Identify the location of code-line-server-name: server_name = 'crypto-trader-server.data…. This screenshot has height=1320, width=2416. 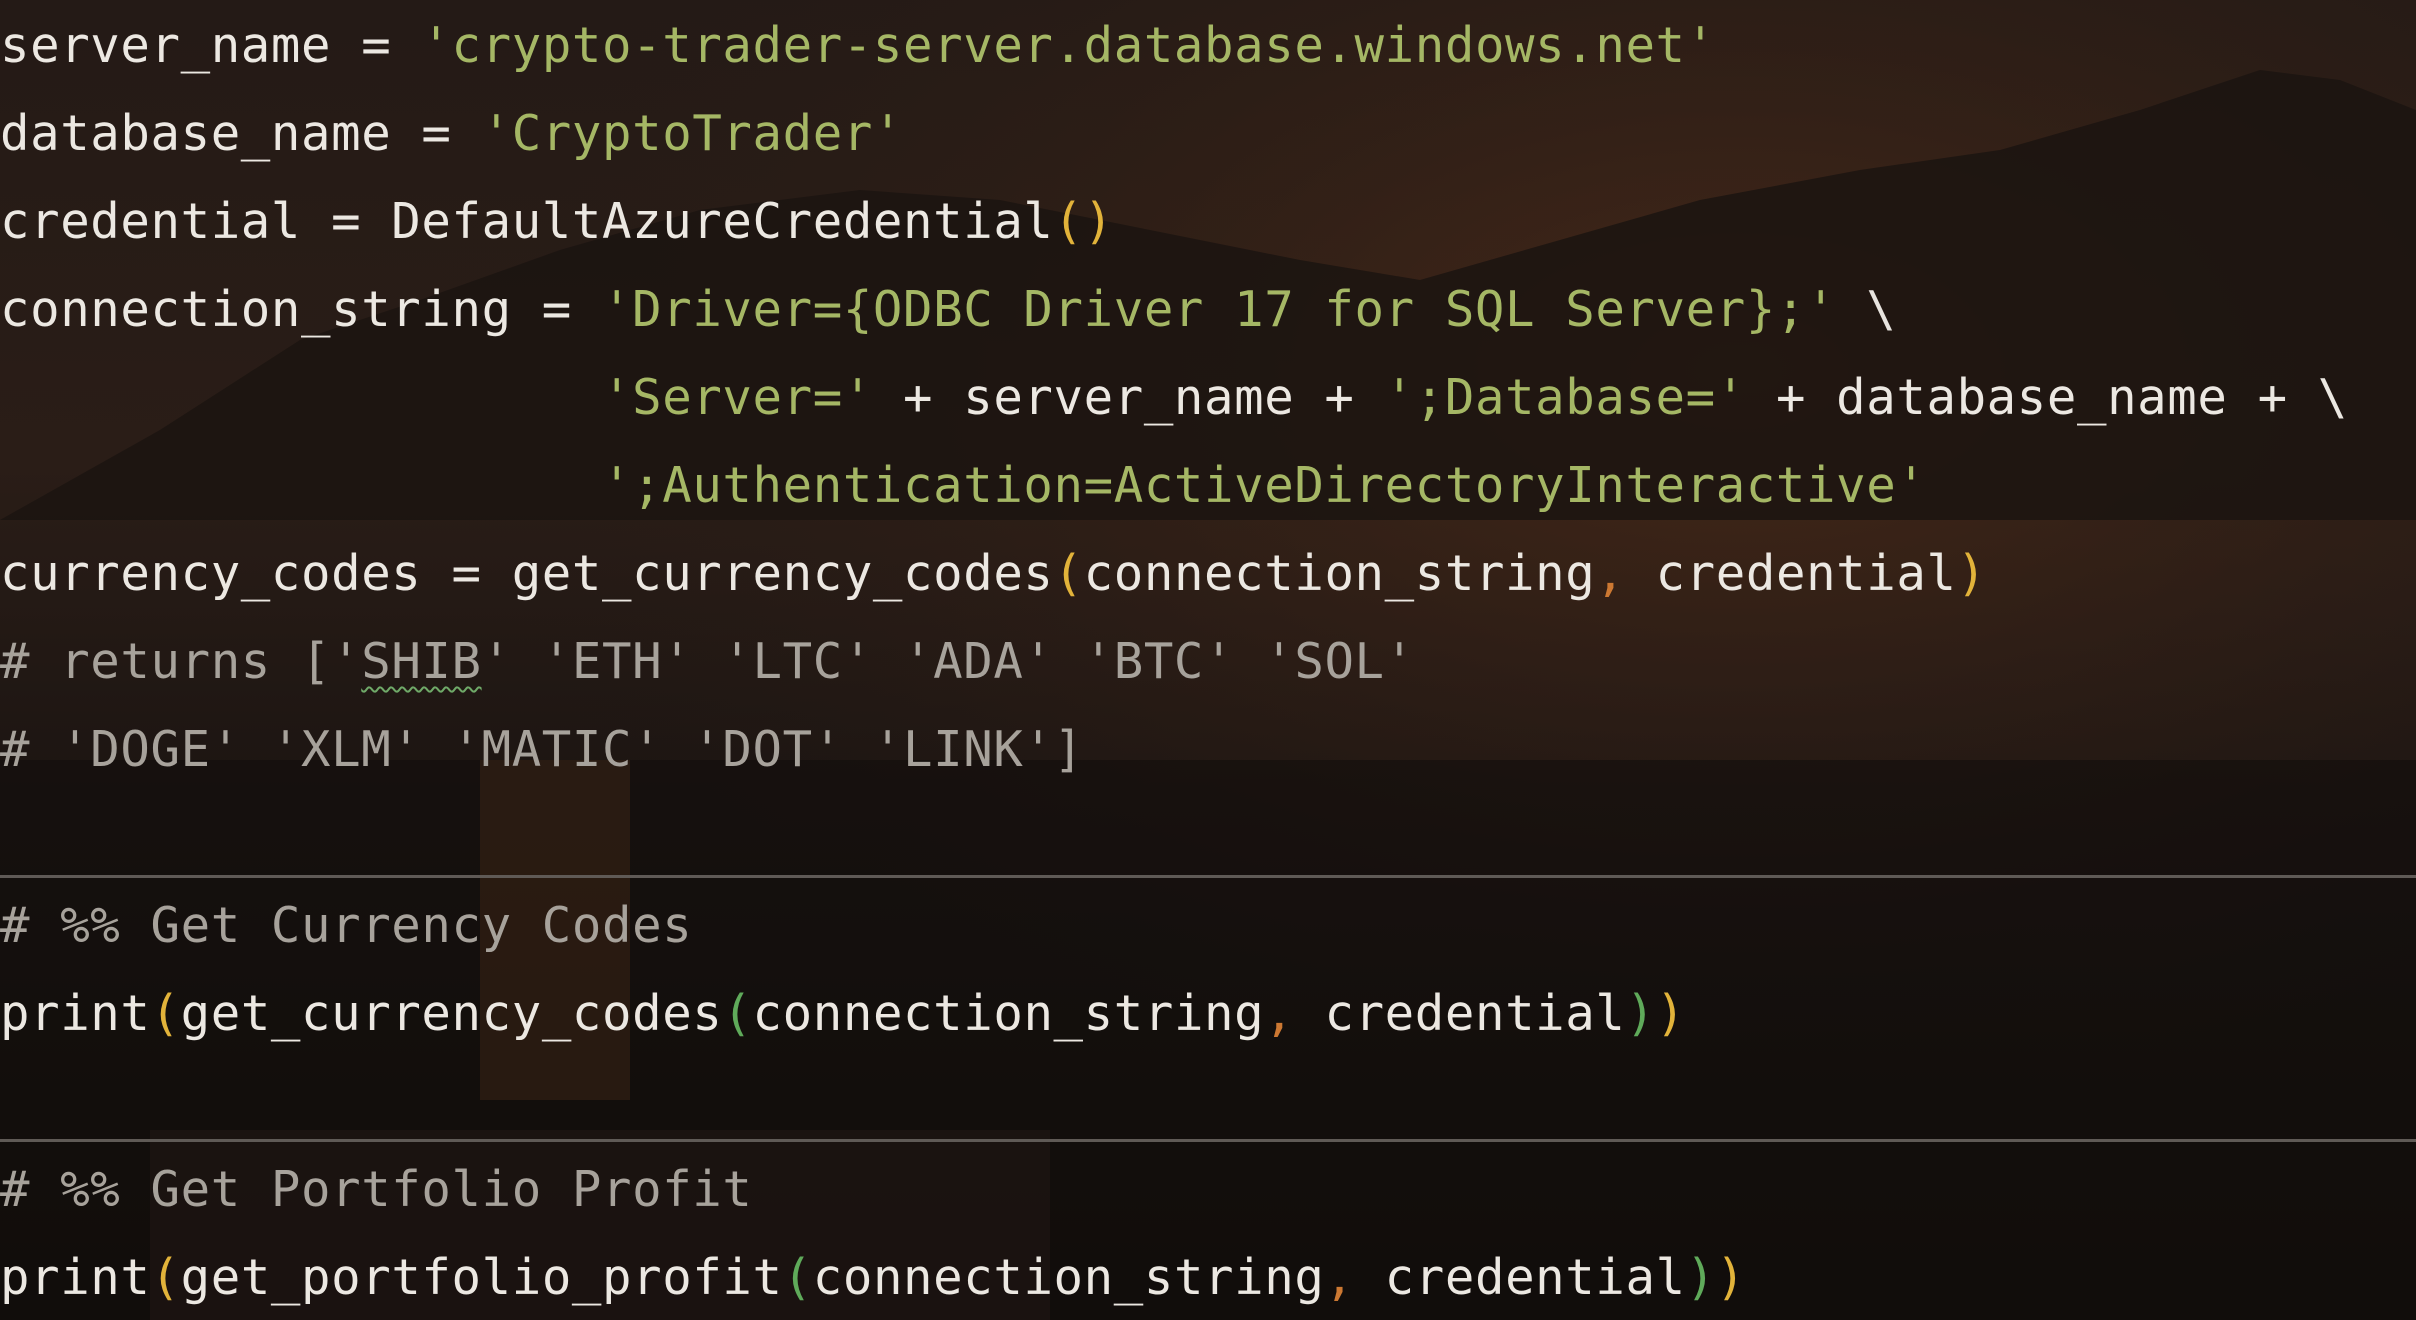
(858, 46).